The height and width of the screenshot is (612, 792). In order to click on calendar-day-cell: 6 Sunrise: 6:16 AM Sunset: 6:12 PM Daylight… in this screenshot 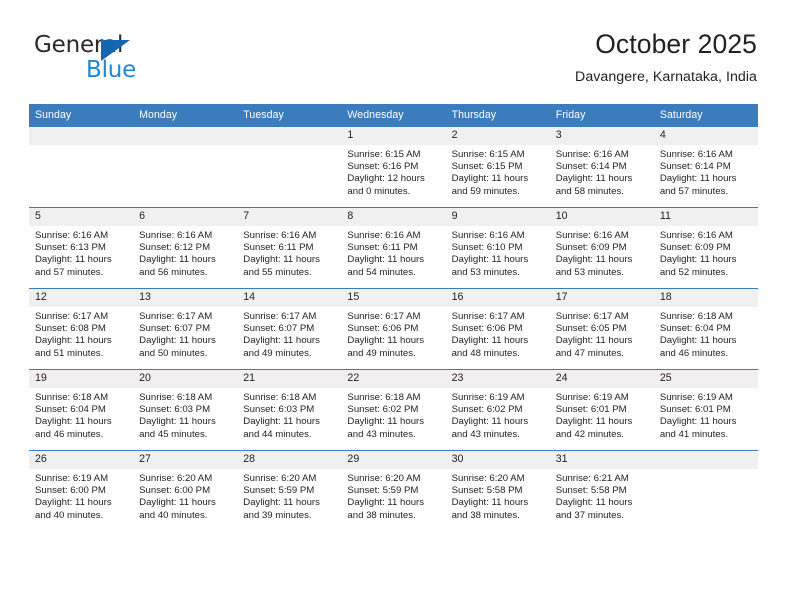, I will do `click(185, 248)`.